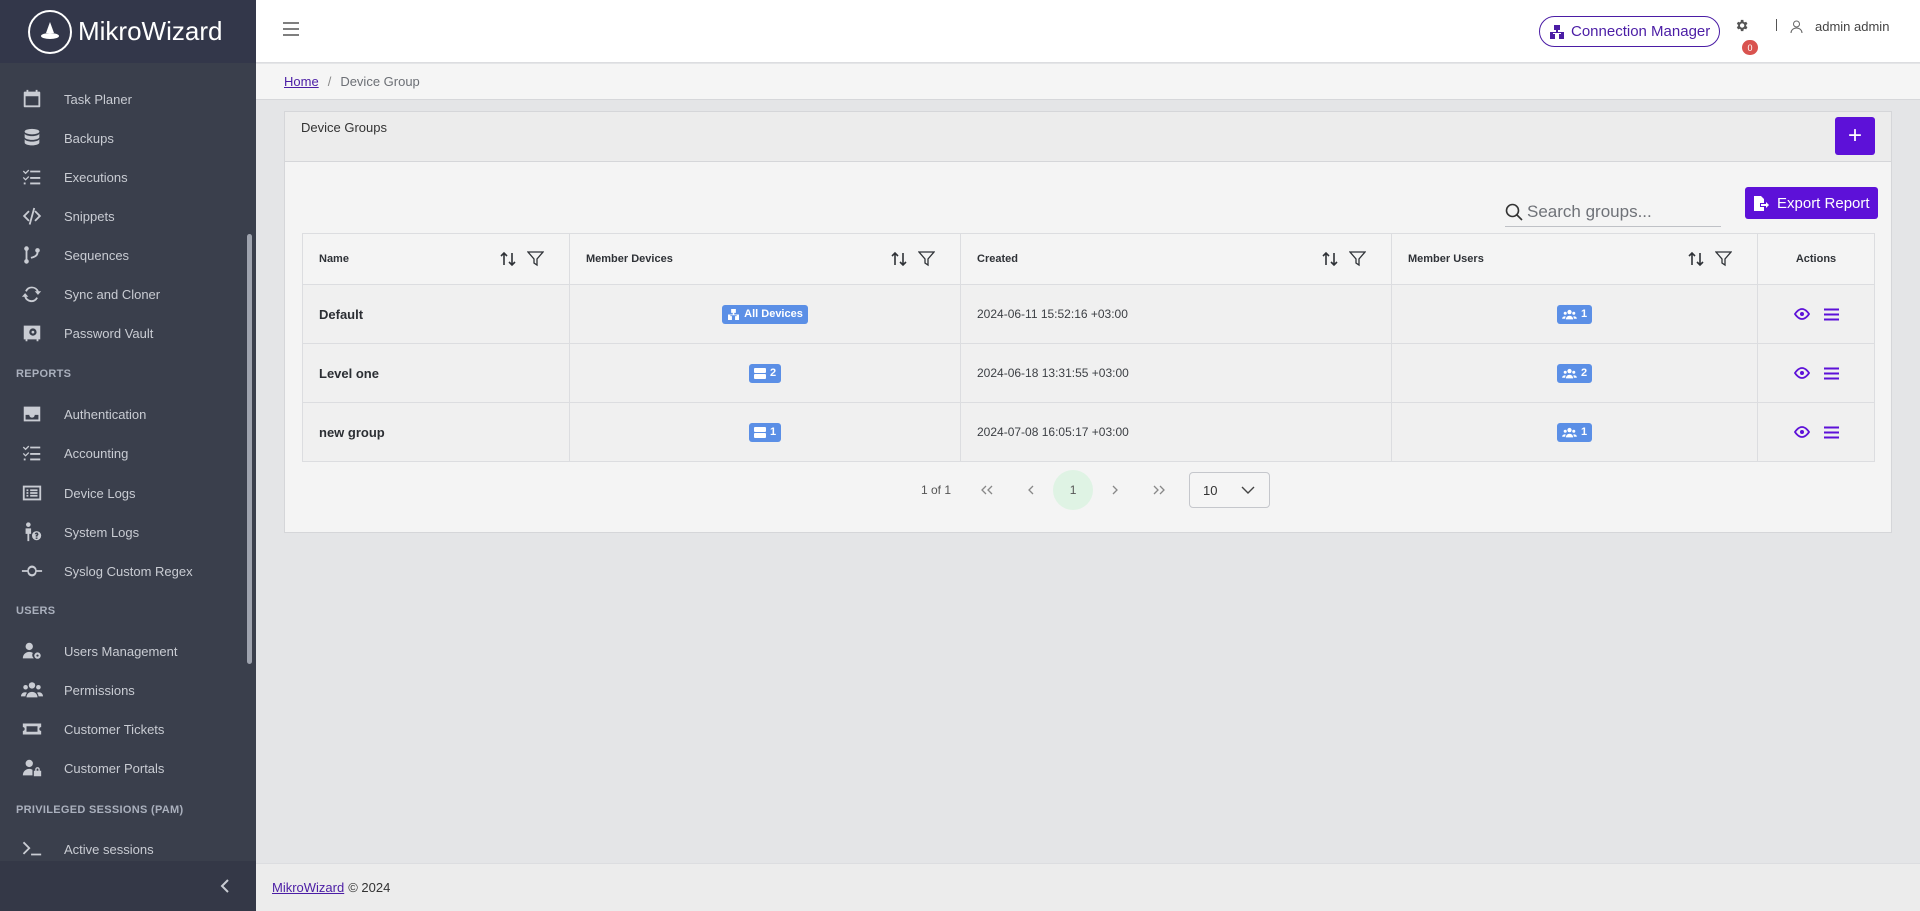  Describe the element at coordinates (380, 81) in the screenshot. I see `breadcrumb-current: Device Group` at that location.